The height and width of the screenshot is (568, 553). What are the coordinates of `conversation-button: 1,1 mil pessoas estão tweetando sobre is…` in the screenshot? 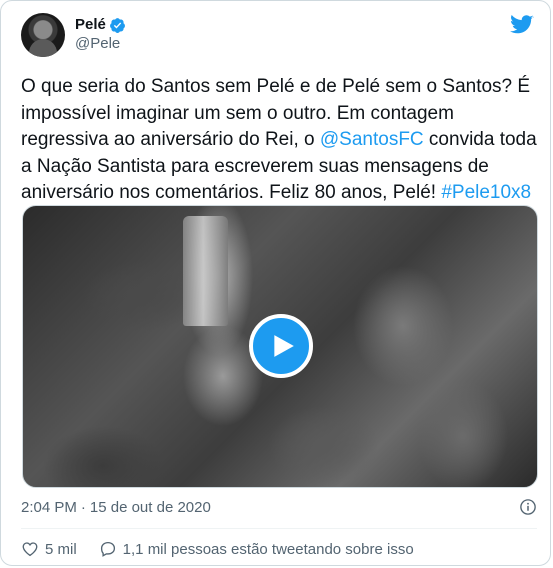 It's located at (256, 549).